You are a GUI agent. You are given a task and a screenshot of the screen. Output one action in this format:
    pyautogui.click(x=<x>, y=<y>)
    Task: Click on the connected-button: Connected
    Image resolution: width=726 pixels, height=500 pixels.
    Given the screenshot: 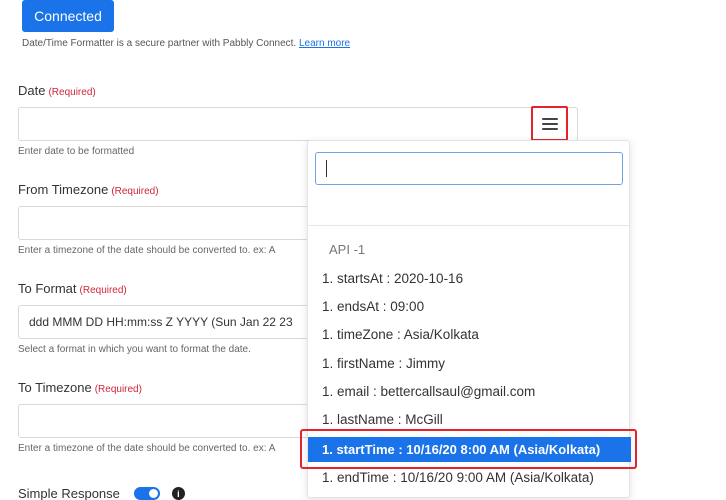 What is the action you would take?
    pyautogui.click(x=68, y=16)
    